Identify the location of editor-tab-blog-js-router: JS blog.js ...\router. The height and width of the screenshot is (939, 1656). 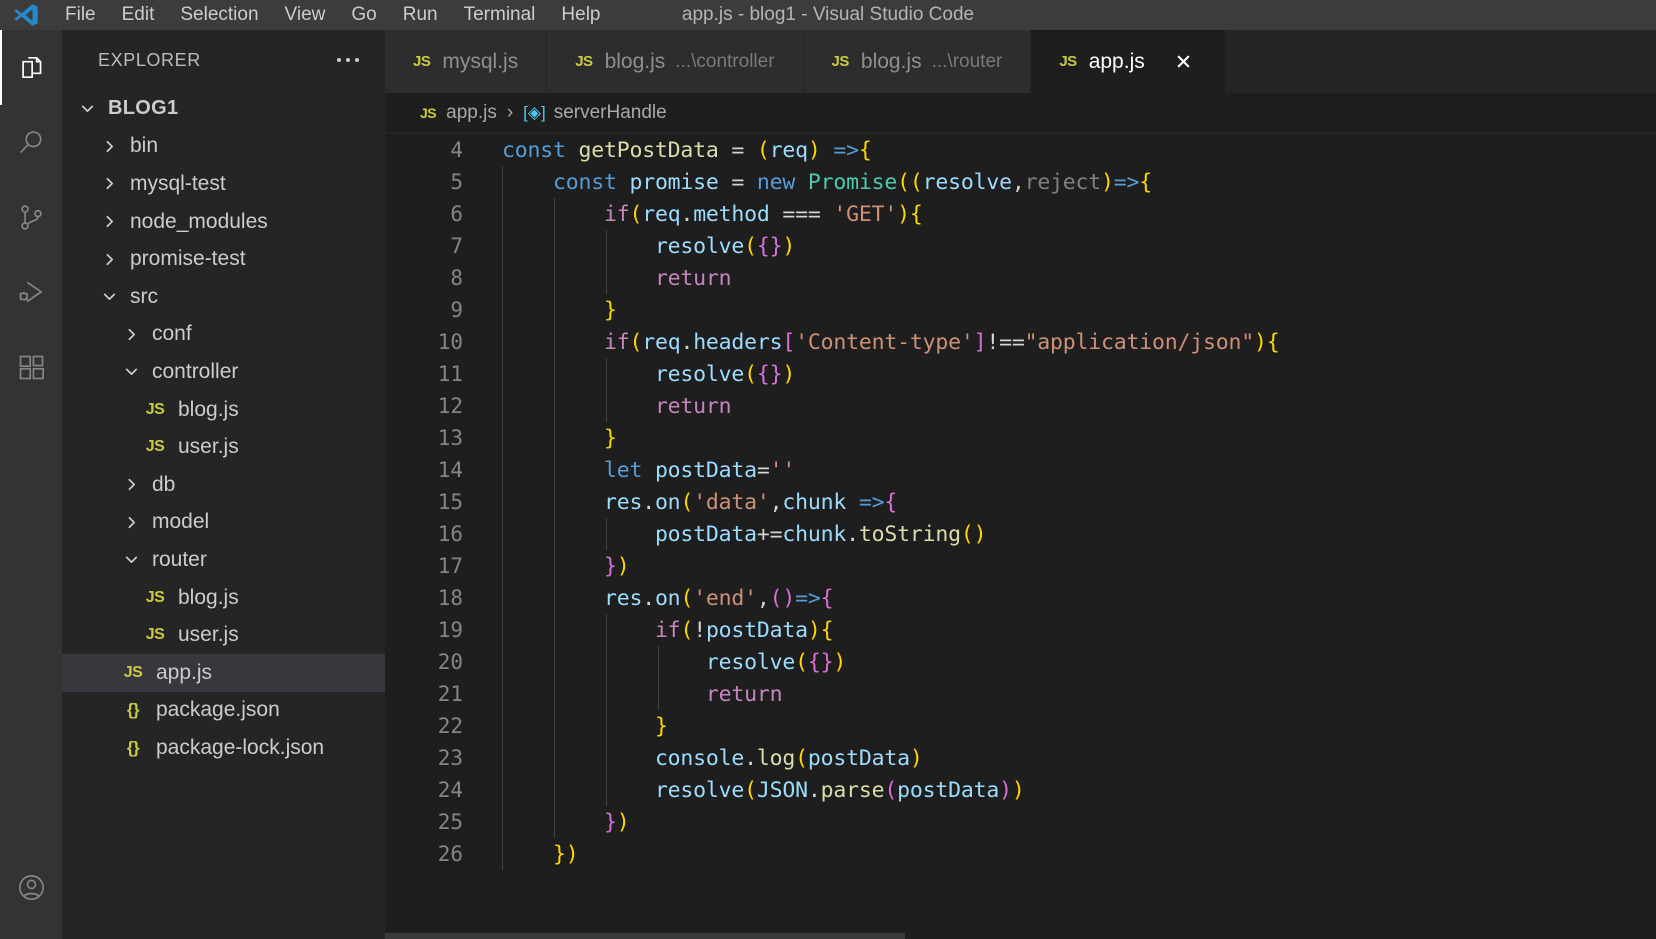
(917, 61).